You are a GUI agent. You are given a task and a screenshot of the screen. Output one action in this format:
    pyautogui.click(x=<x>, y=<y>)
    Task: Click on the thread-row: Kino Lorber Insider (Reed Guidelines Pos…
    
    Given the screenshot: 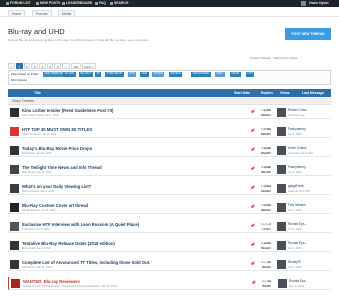 What is the action you would take?
    pyautogui.click(x=169, y=112)
    